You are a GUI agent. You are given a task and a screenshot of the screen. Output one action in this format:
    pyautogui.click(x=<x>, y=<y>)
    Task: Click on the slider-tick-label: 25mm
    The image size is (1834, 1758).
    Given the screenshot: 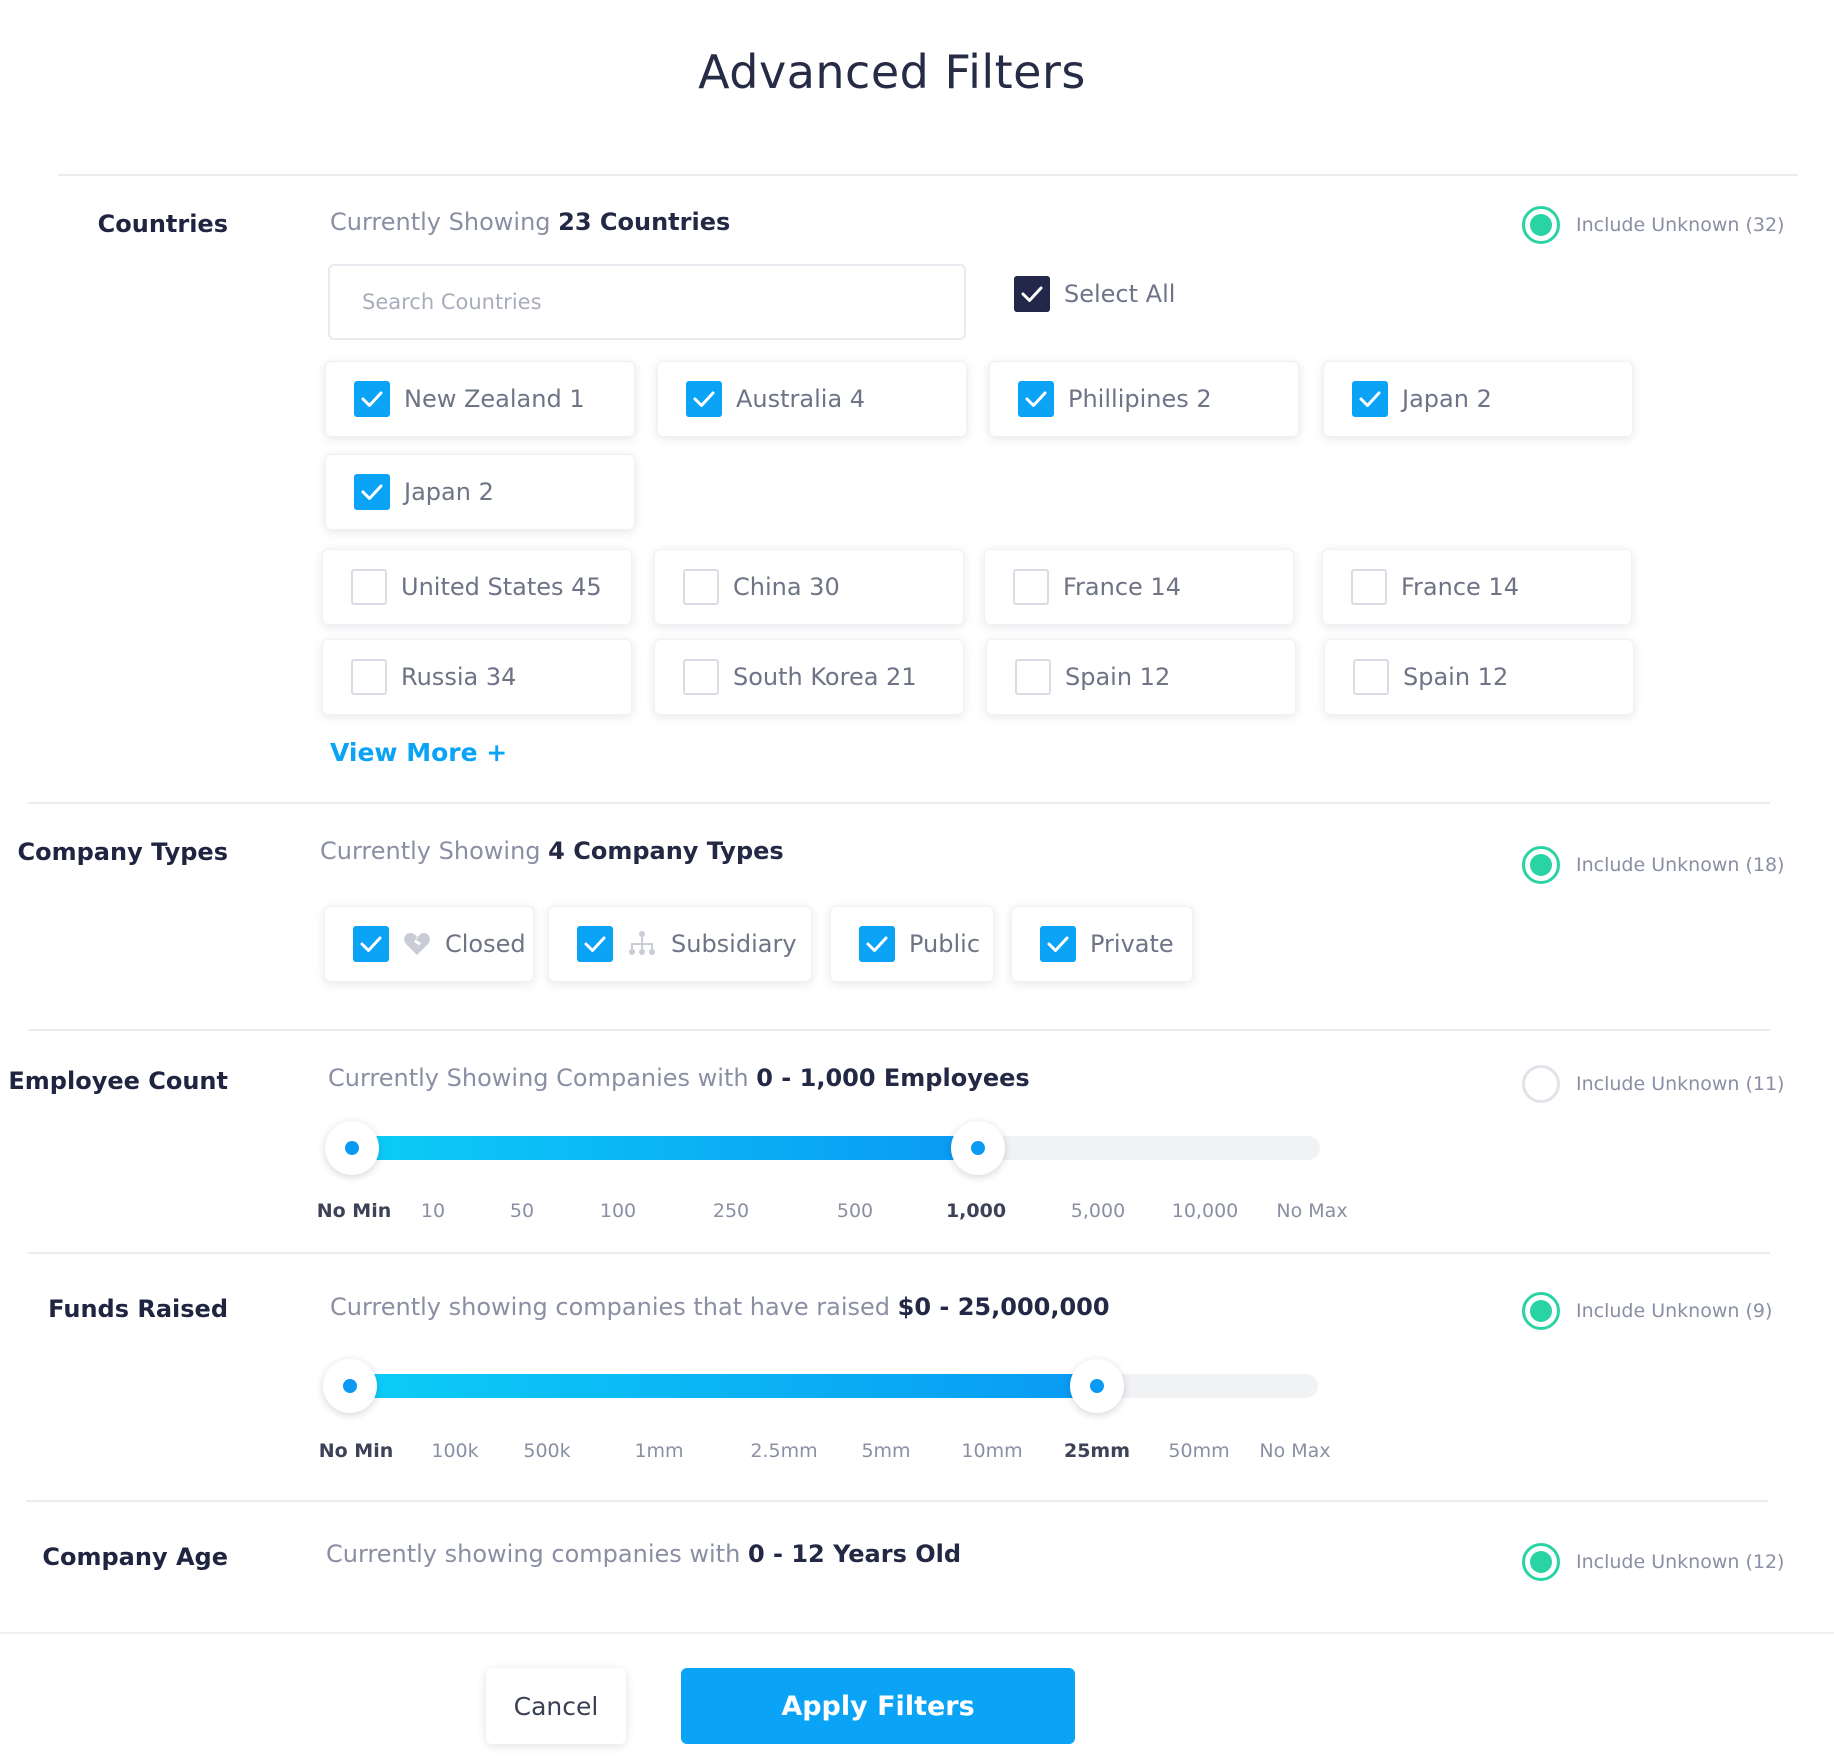 What is the action you would take?
    pyautogui.click(x=1097, y=1451)
    